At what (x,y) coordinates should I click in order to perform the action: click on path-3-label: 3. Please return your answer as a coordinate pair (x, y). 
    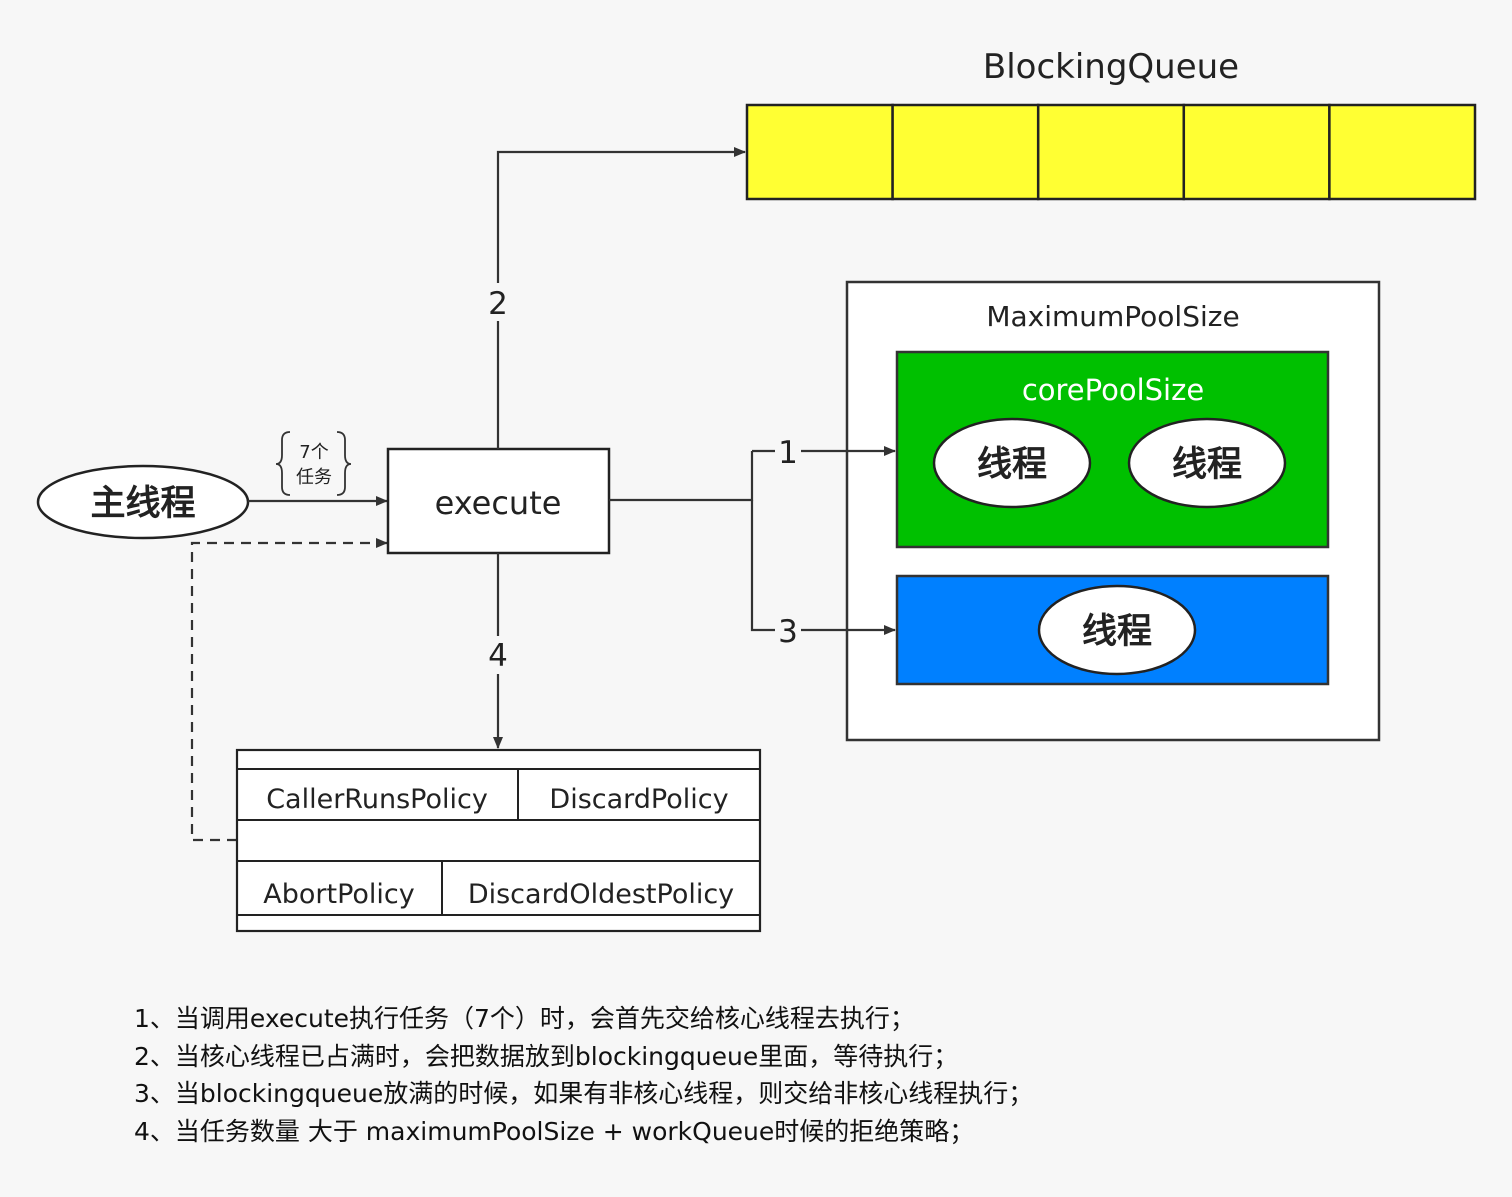
    Looking at the image, I should click on (788, 632).